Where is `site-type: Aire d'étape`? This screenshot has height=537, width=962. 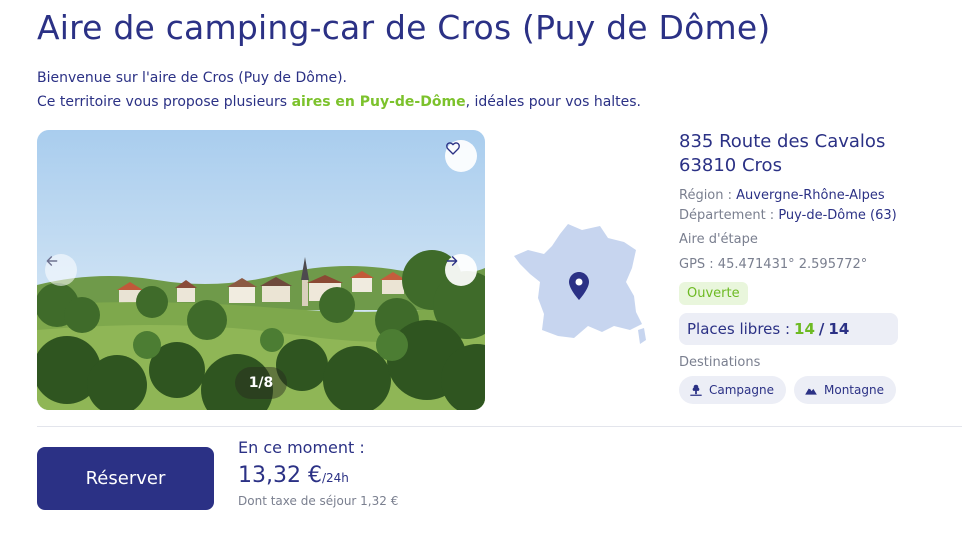 site-type: Aire d'étape is located at coordinates (718, 239).